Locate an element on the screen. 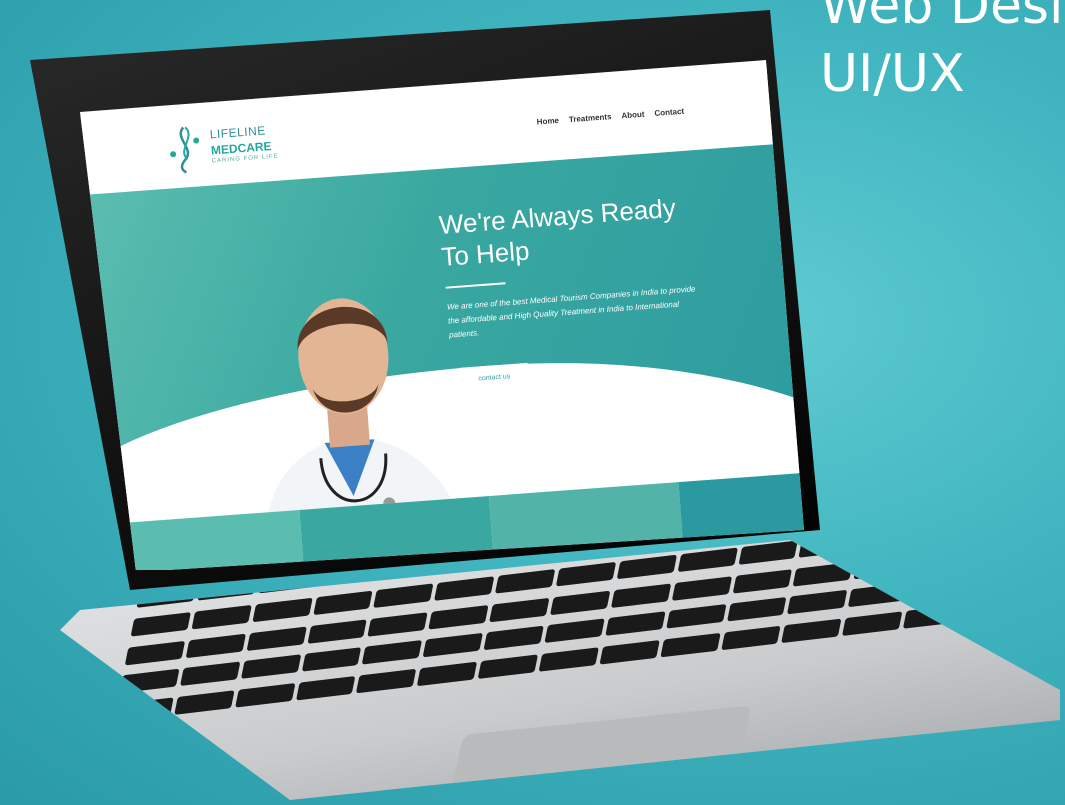 The width and height of the screenshot is (1065, 805). nav-bar: Home Treatments About Contact is located at coordinates (610, 117).